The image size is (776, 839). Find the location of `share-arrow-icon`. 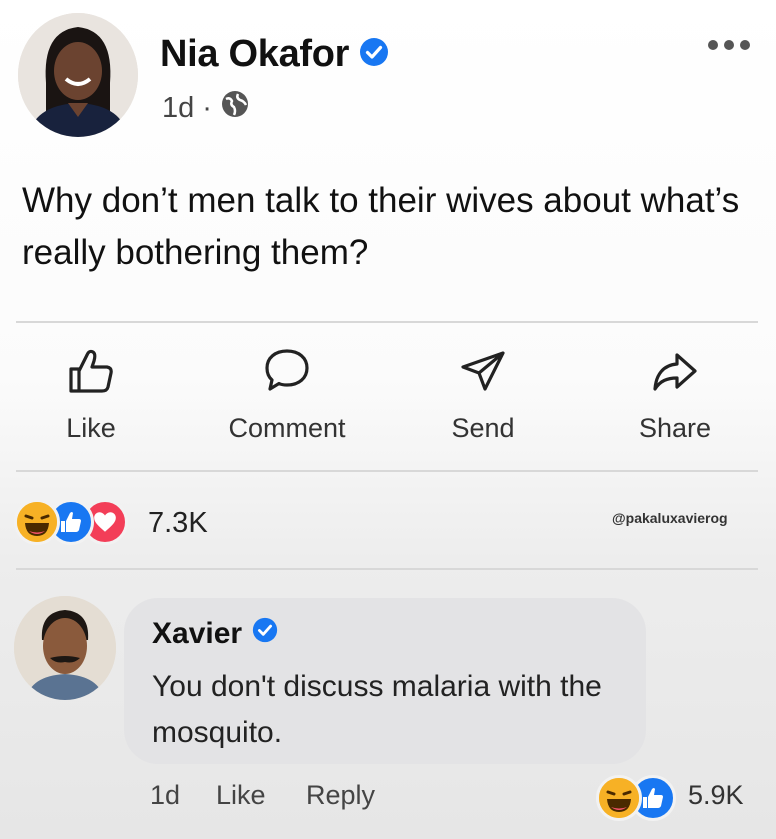

share-arrow-icon is located at coordinates (675, 371).